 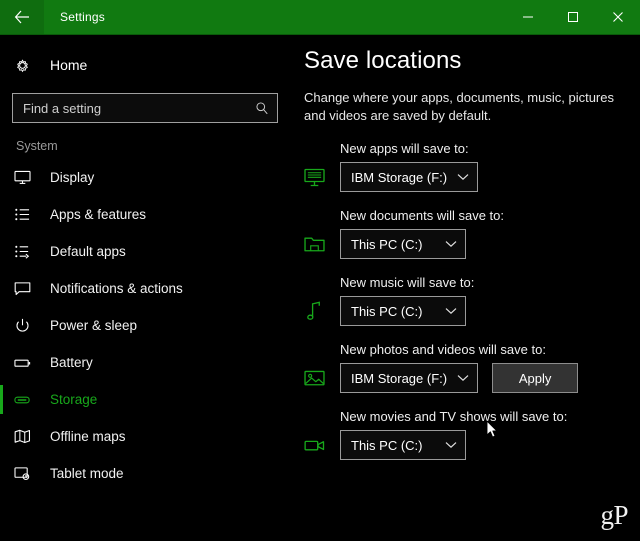 What do you see at coordinates (71, 362) in the screenshot?
I see `sidebar-item-label: Battery` at bounding box center [71, 362].